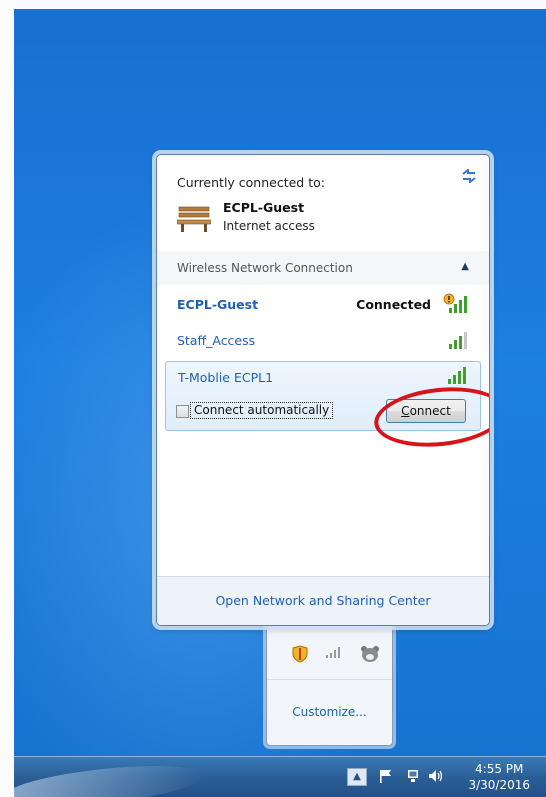 This screenshot has height=797, width=546. I want to click on action-center-flag-icon, so click(386, 778).